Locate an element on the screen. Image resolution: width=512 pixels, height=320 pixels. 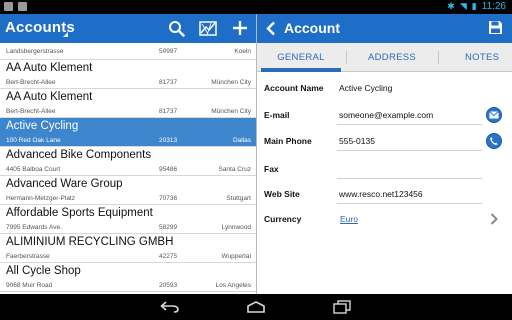
list-item-name: Affordable Sports Equipment is located at coordinates (79, 213).